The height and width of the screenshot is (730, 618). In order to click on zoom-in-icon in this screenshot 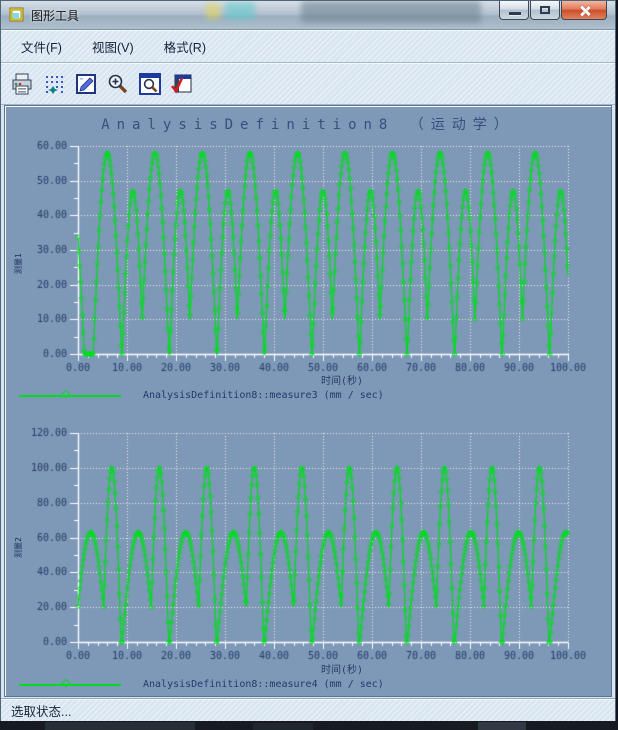, I will do `click(118, 83)`.